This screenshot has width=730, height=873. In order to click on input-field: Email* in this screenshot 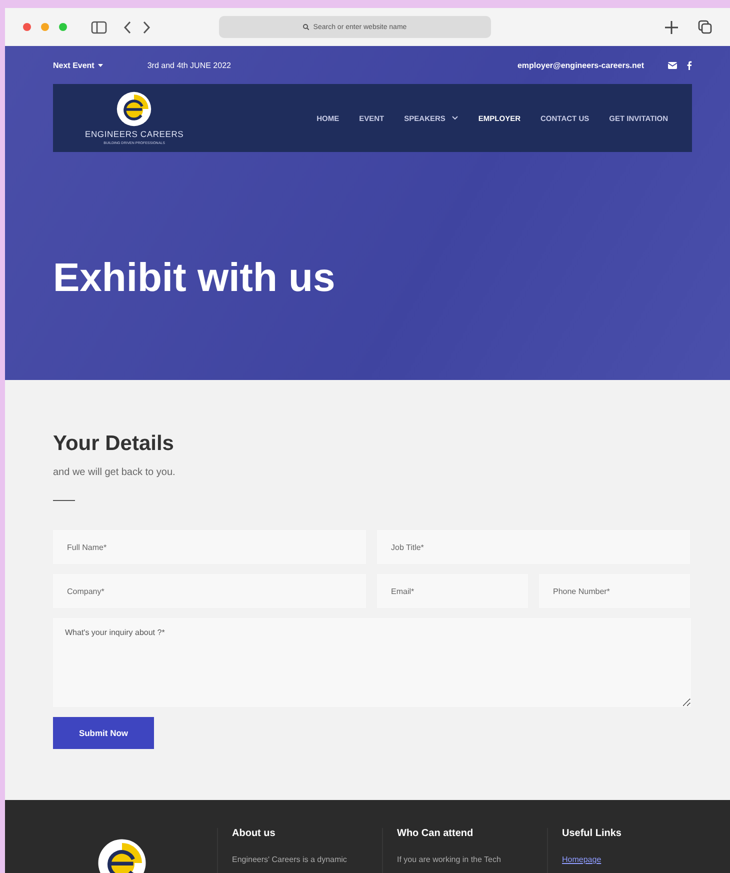, I will do `click(452, 591)`.